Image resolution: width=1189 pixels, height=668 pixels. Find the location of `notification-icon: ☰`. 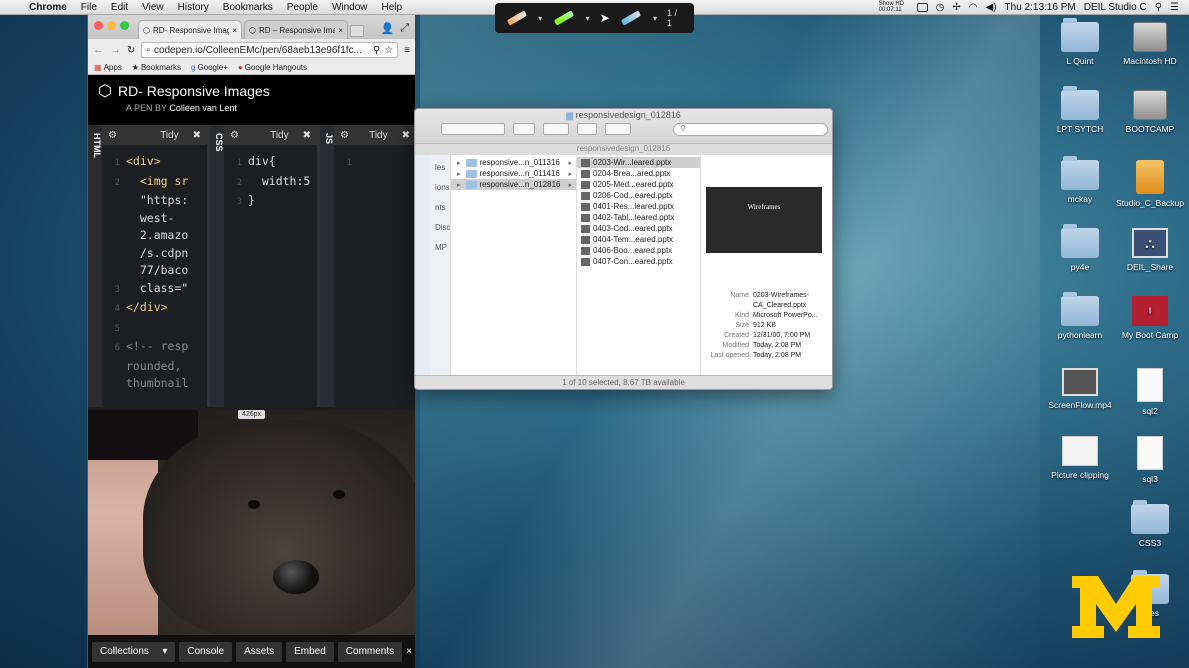

notification-icon: ☰ is located at coordinates (1174, 7).